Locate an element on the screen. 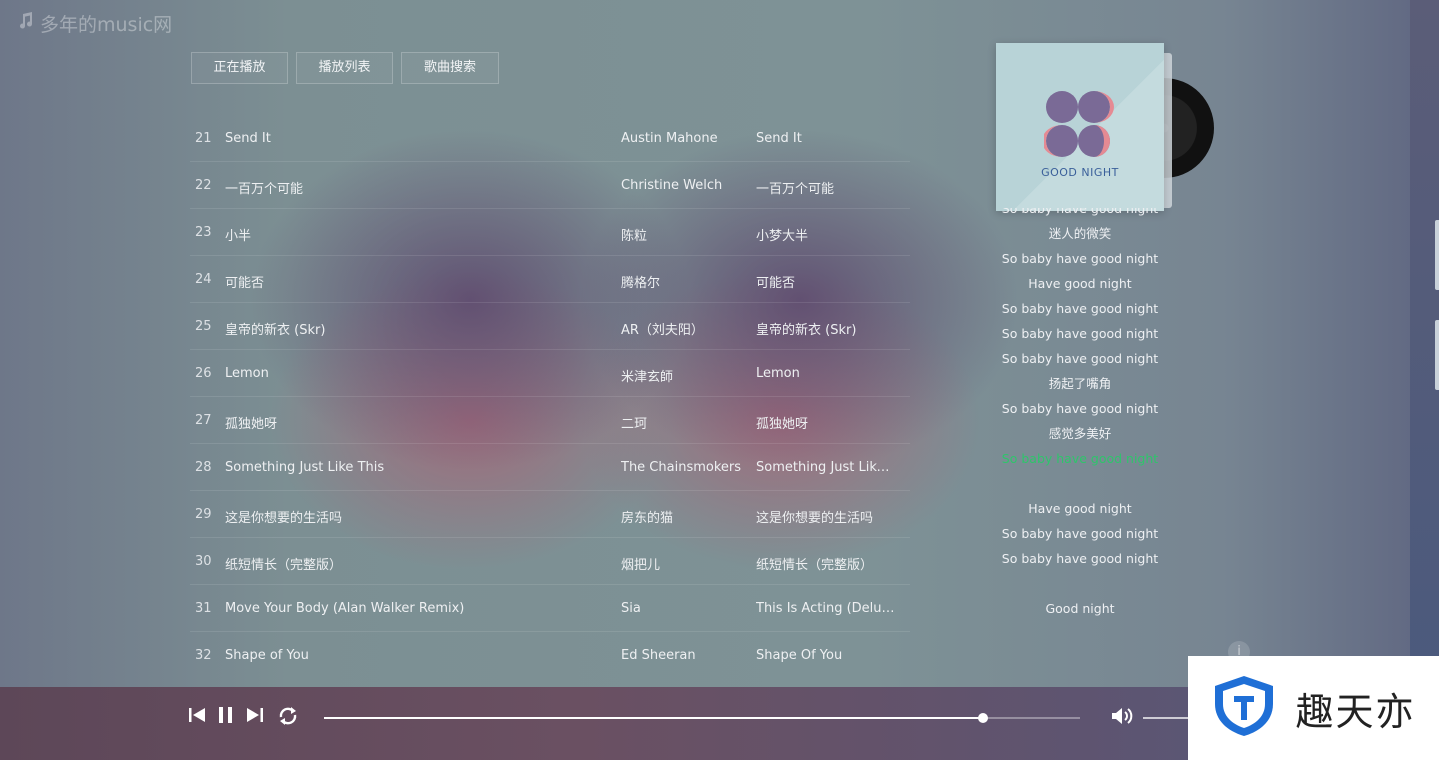  song-album: 这是你想要的生活吗 is located at coordinates (815, 518).